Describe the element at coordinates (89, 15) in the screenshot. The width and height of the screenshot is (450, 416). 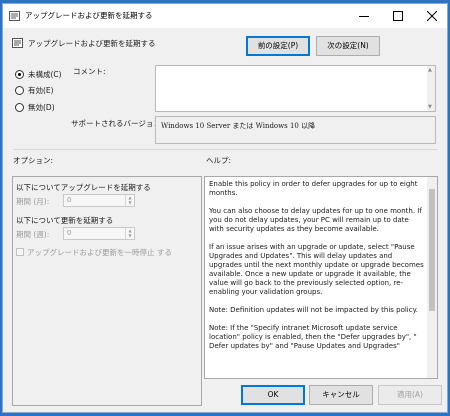
I see `window-title: アップグレードおよび更新を延期する` at that location.